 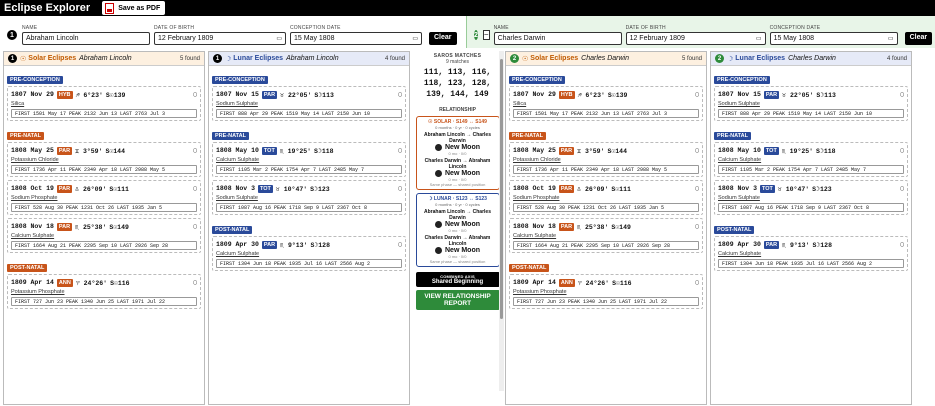 I want to click on eclipse-date: 1807 Nov 15, so click(x=739, y=94).